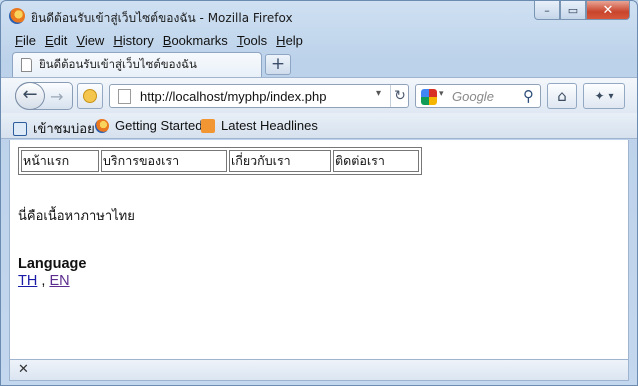 This screenshot has width=638, height=386. I want to click on smiley-icon, so click(90, 96).